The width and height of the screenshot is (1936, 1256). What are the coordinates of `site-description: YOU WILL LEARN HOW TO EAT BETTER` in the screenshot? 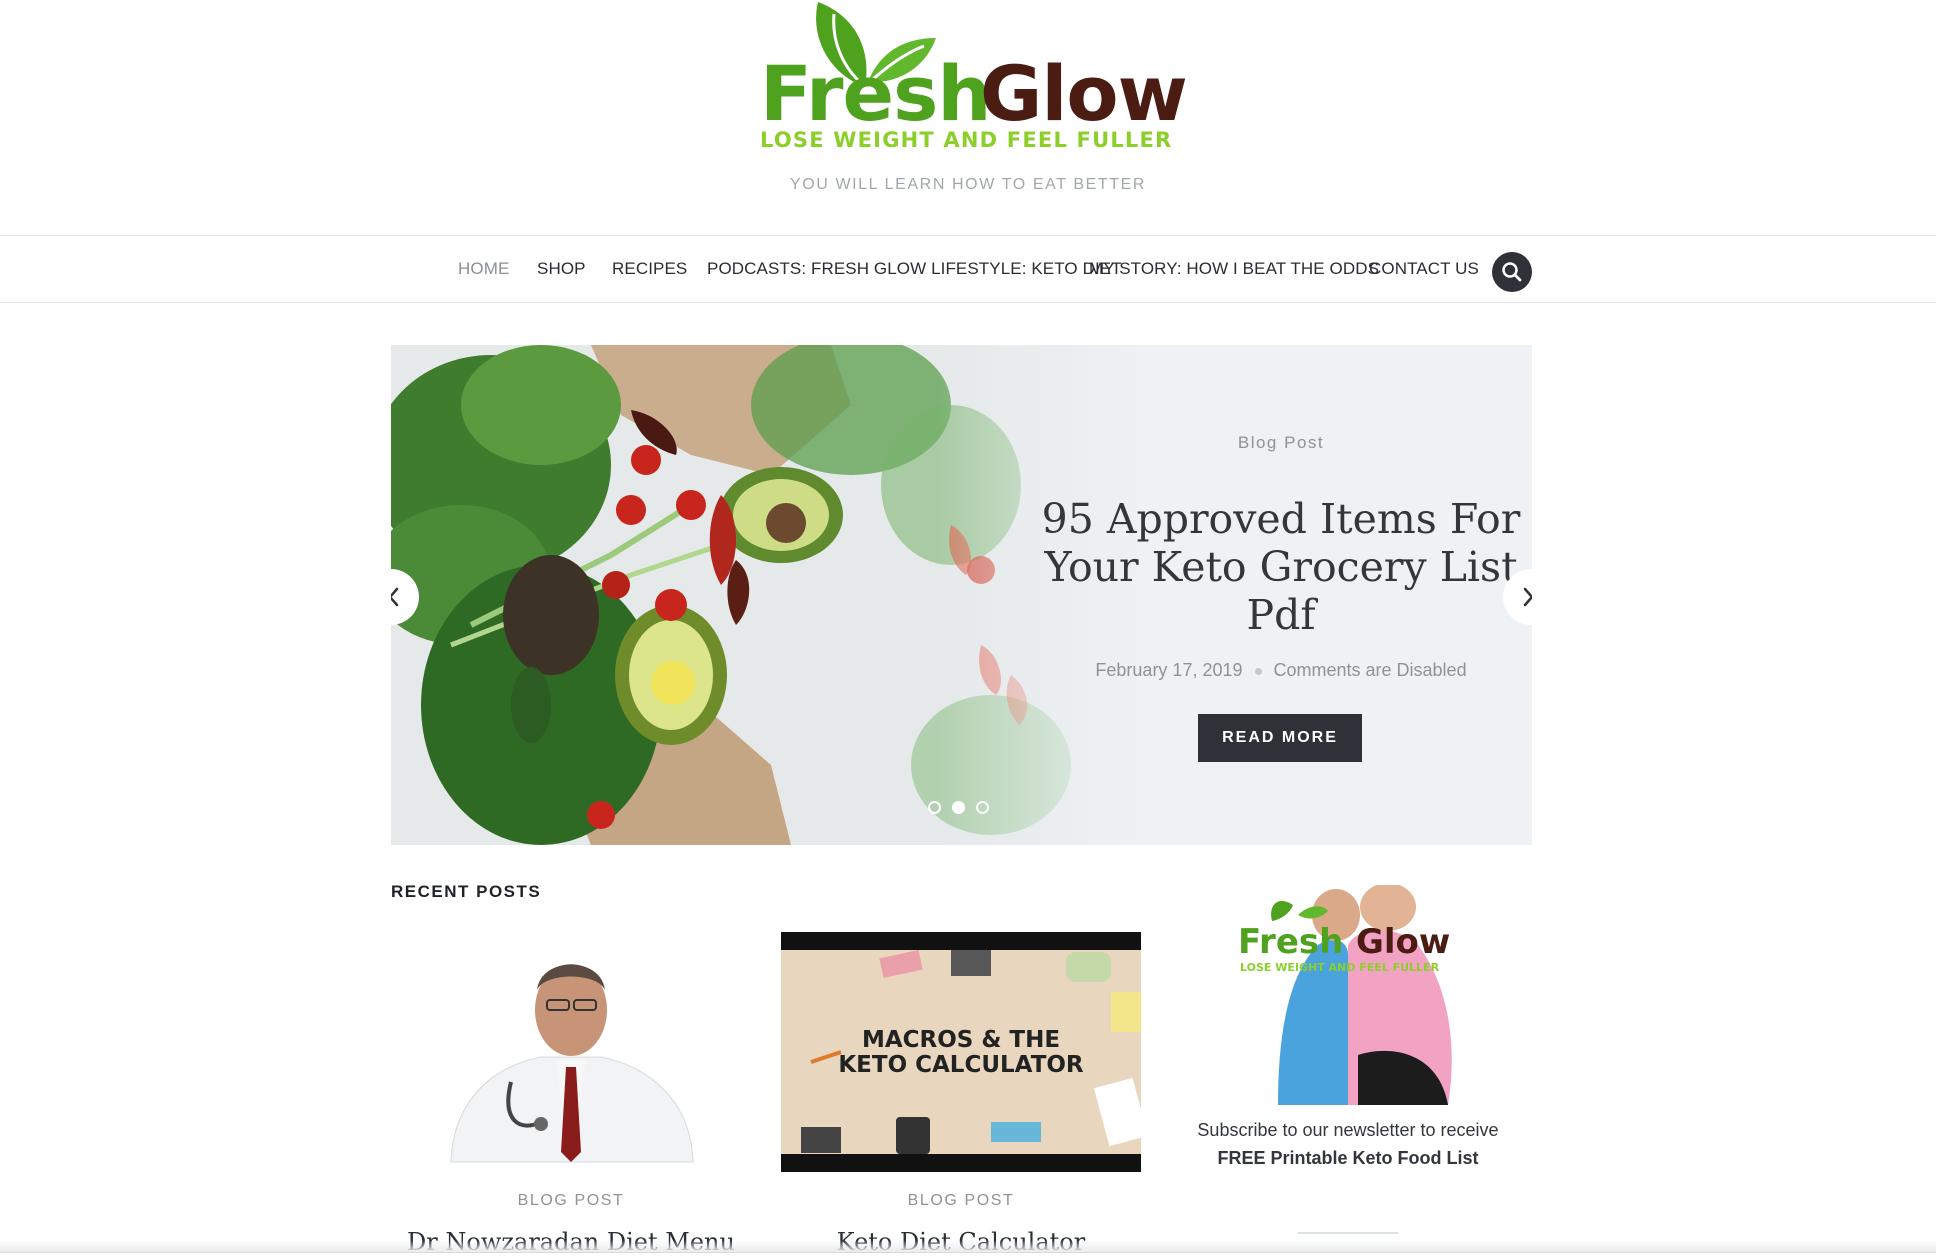 It's located at (968, 184).